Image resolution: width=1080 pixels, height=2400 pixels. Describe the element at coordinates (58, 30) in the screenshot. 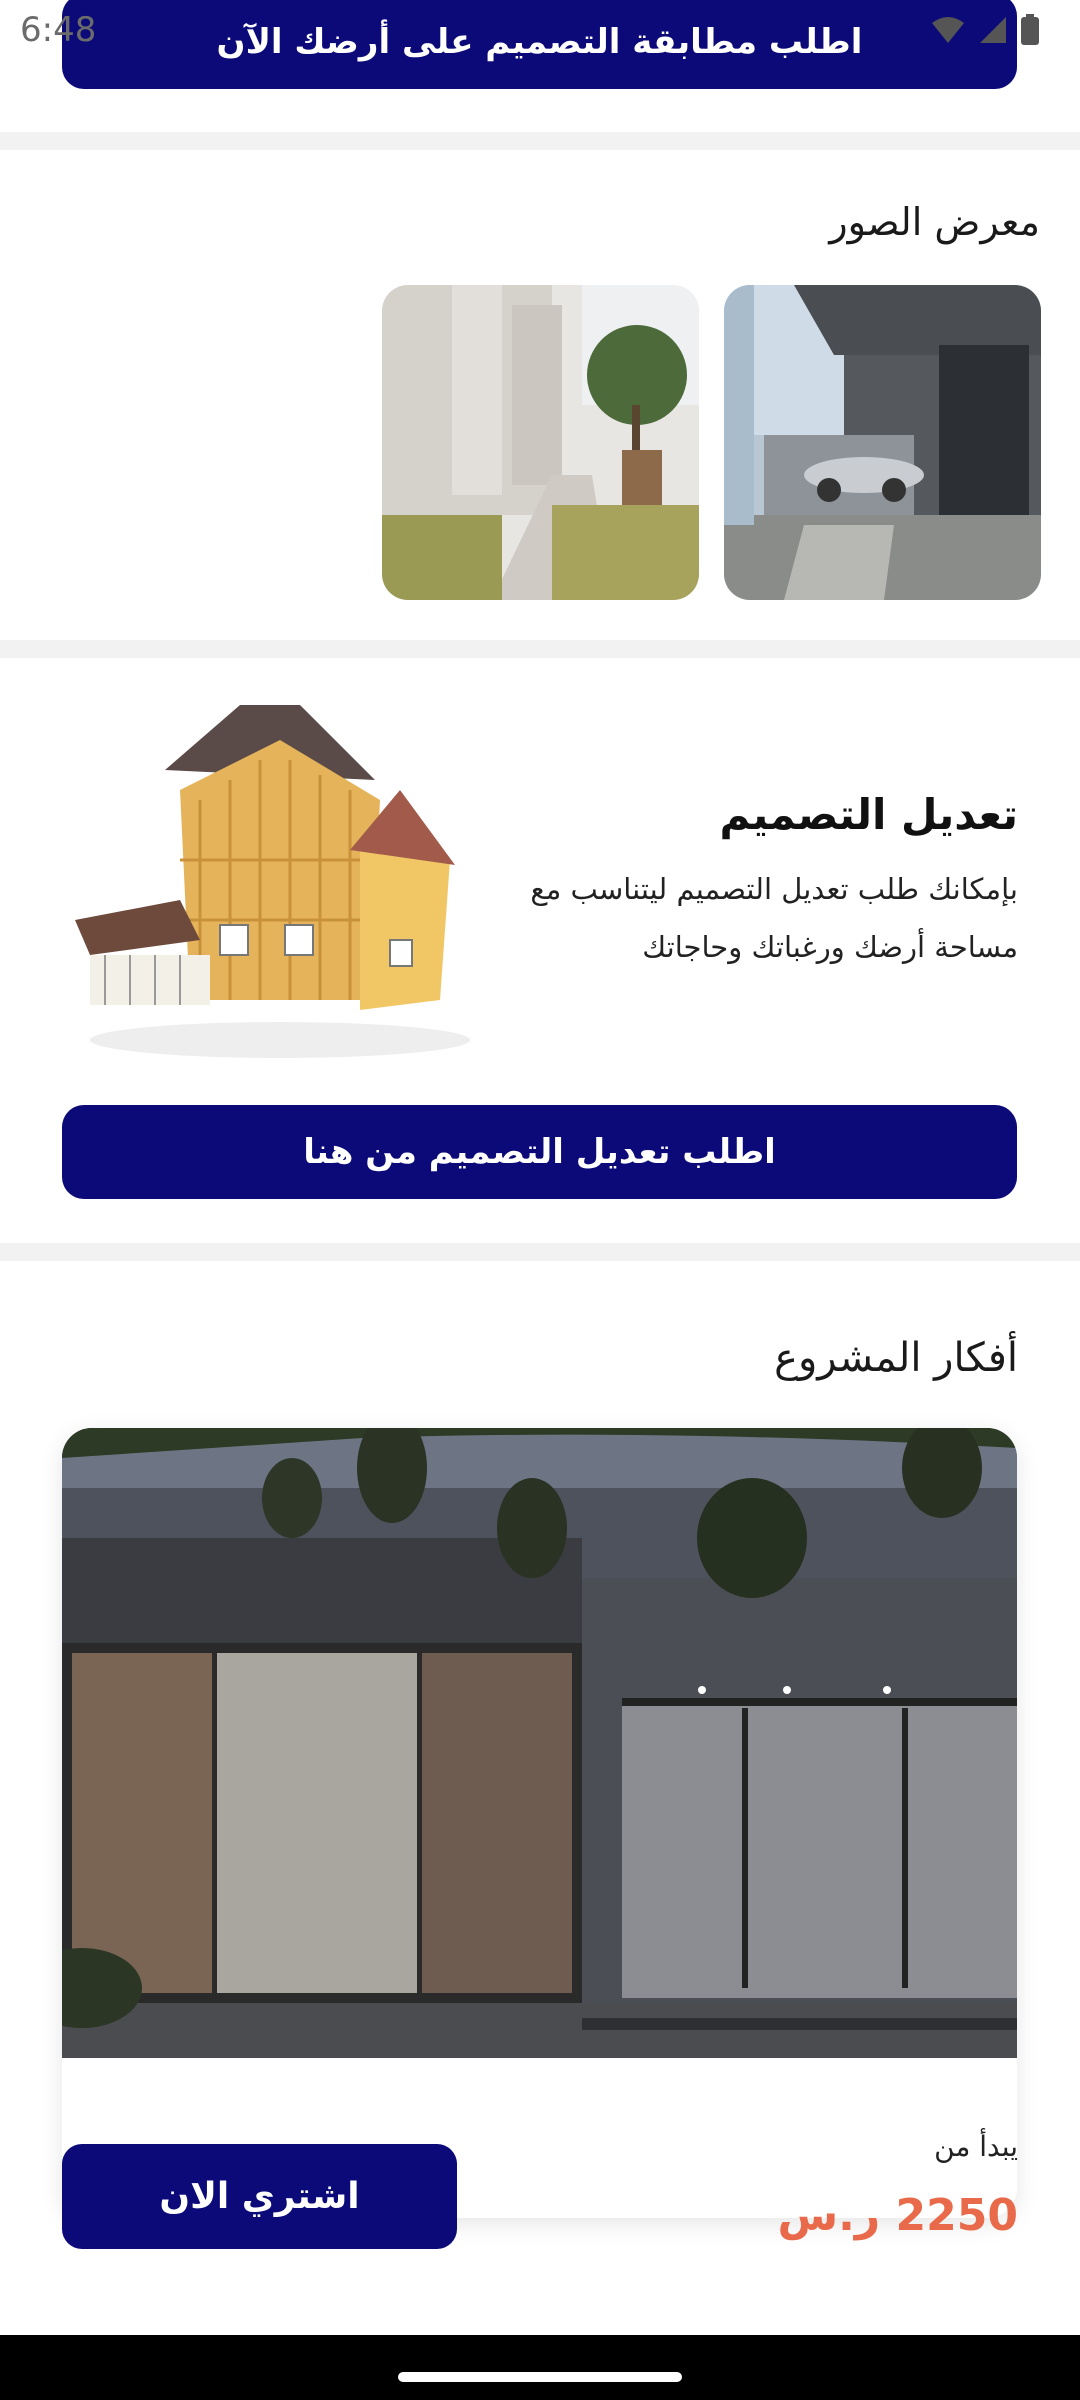

I see `status-time: 6:48` at that location.